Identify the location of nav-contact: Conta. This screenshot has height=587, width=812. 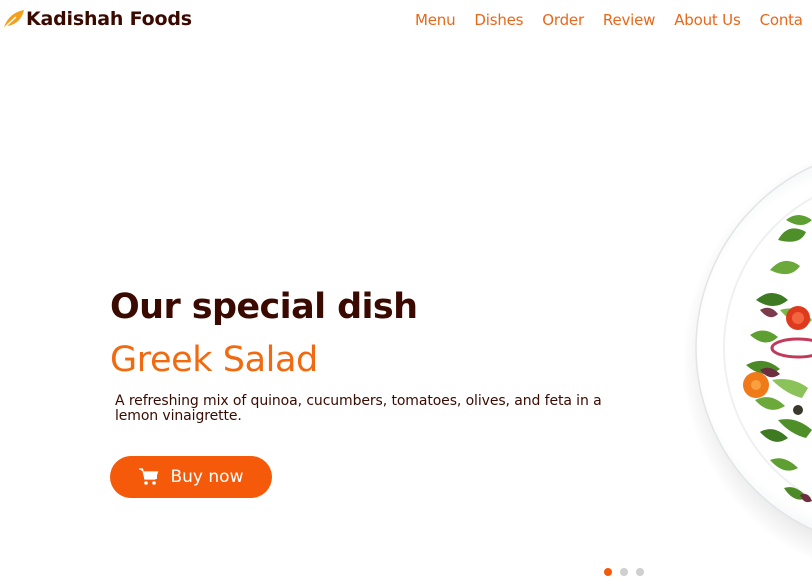
(781, 20).